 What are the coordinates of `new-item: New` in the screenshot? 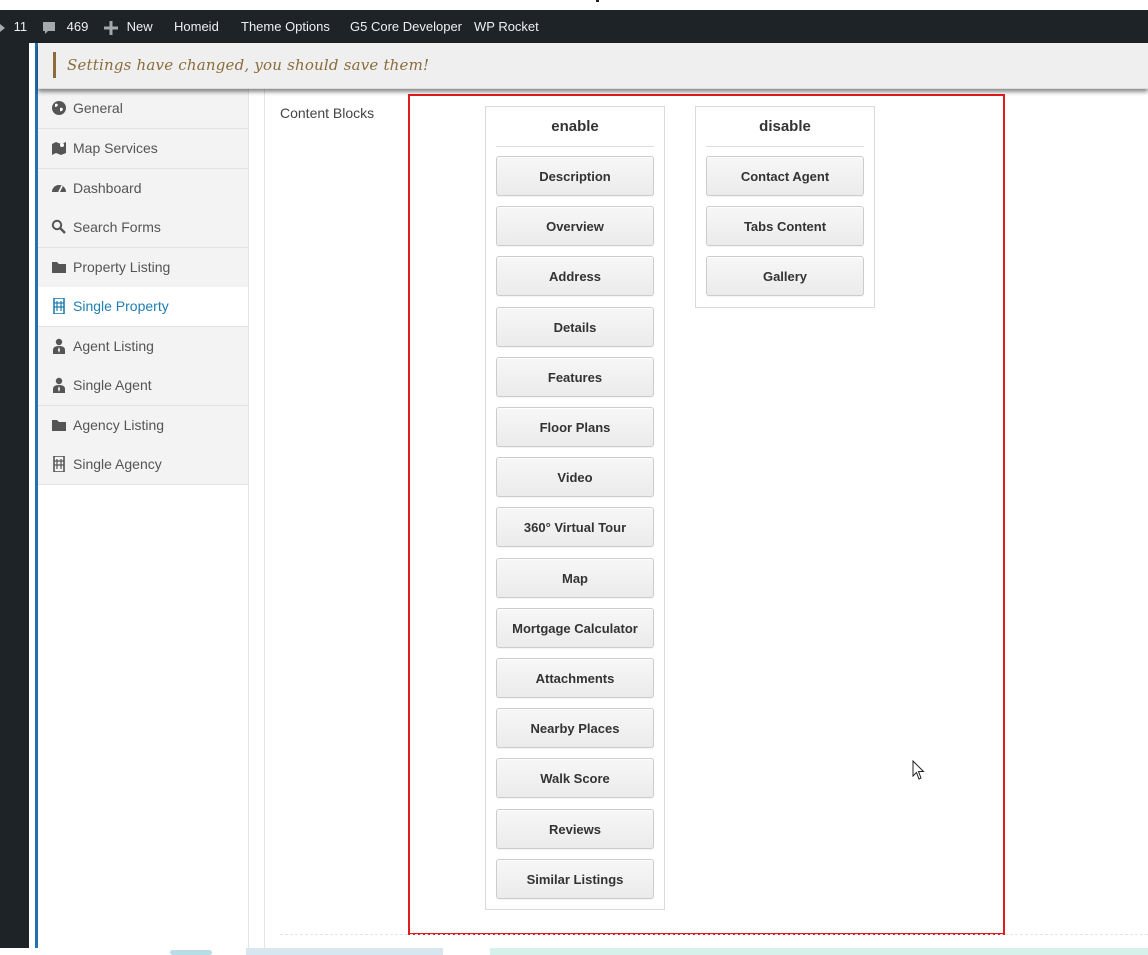 It's located at (128, 26).